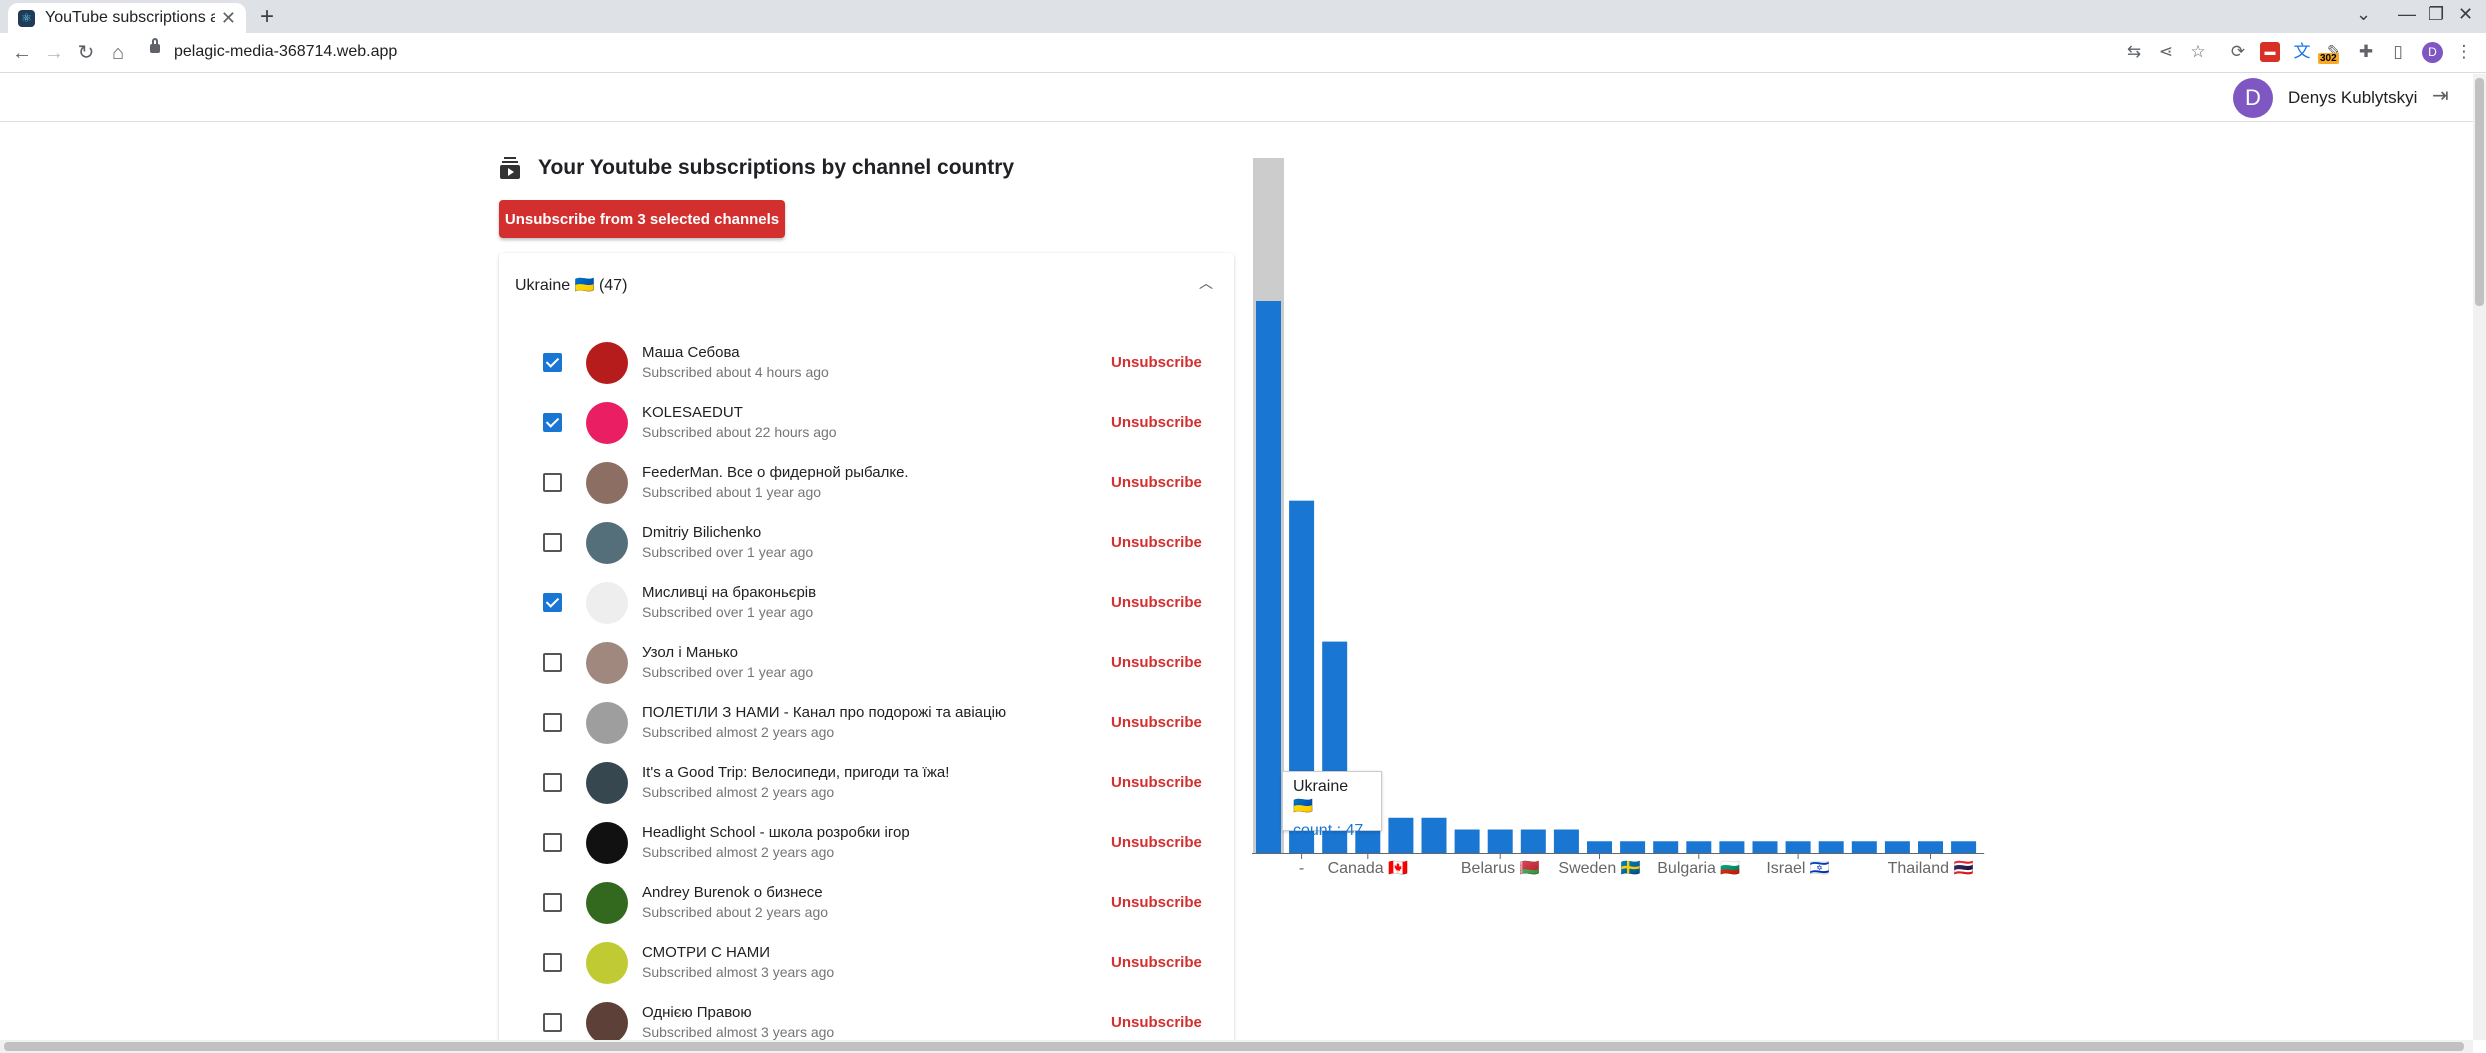 This screenshot has width=2486, height=1053. I want to click on minimize-button: —, so click(2407, 14).